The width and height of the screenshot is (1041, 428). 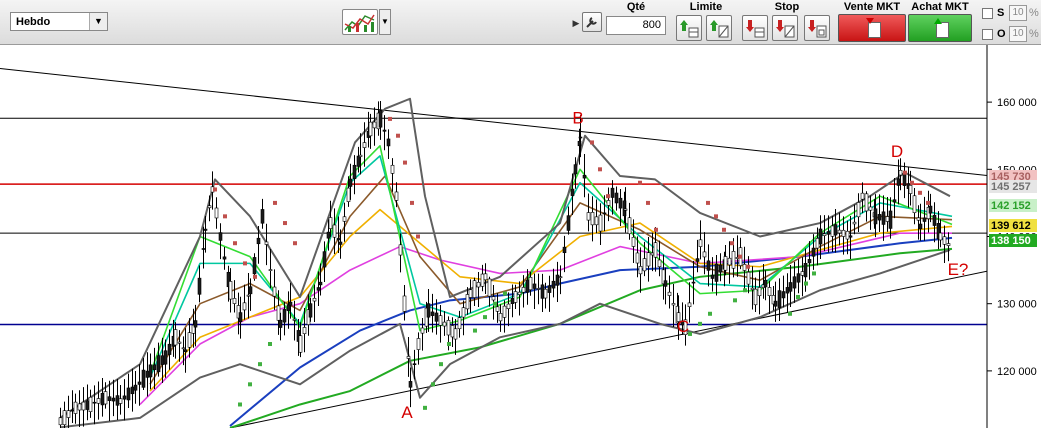 What do you see at coordinates (636, 25) in the screenshot?
I see `qty-input: 800` at bounding box center [636, 25].